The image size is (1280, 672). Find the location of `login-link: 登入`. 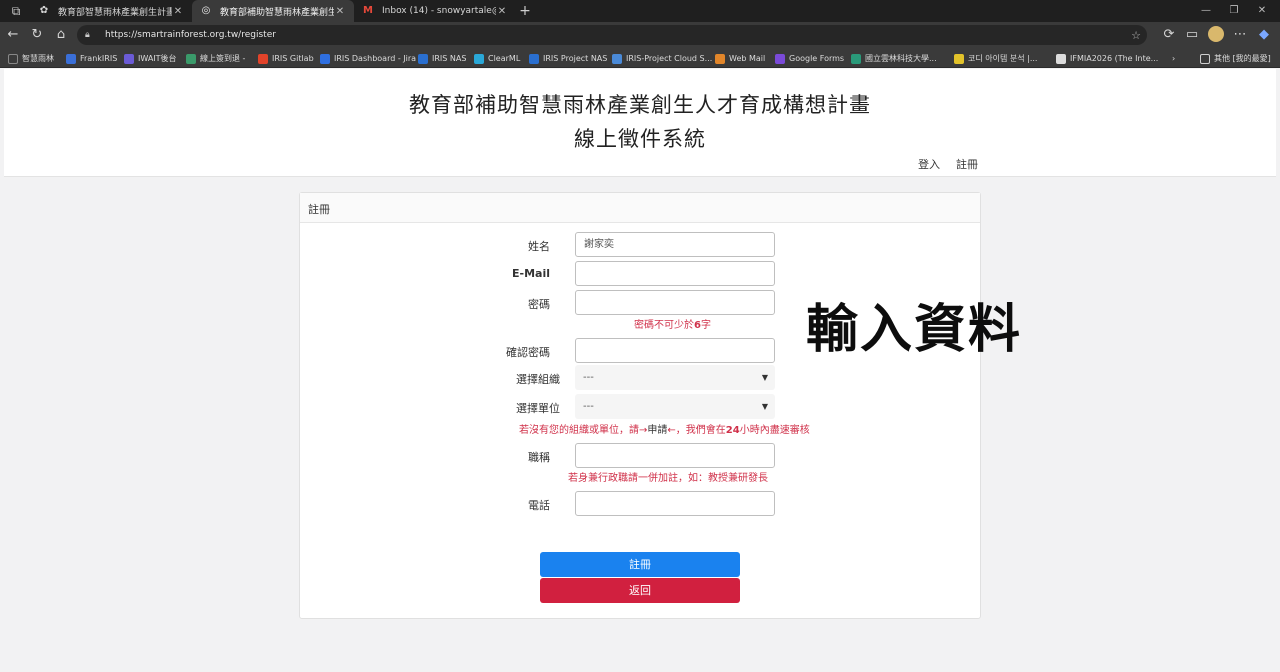

login-link: 登入 is located at coordinates (929, 164).